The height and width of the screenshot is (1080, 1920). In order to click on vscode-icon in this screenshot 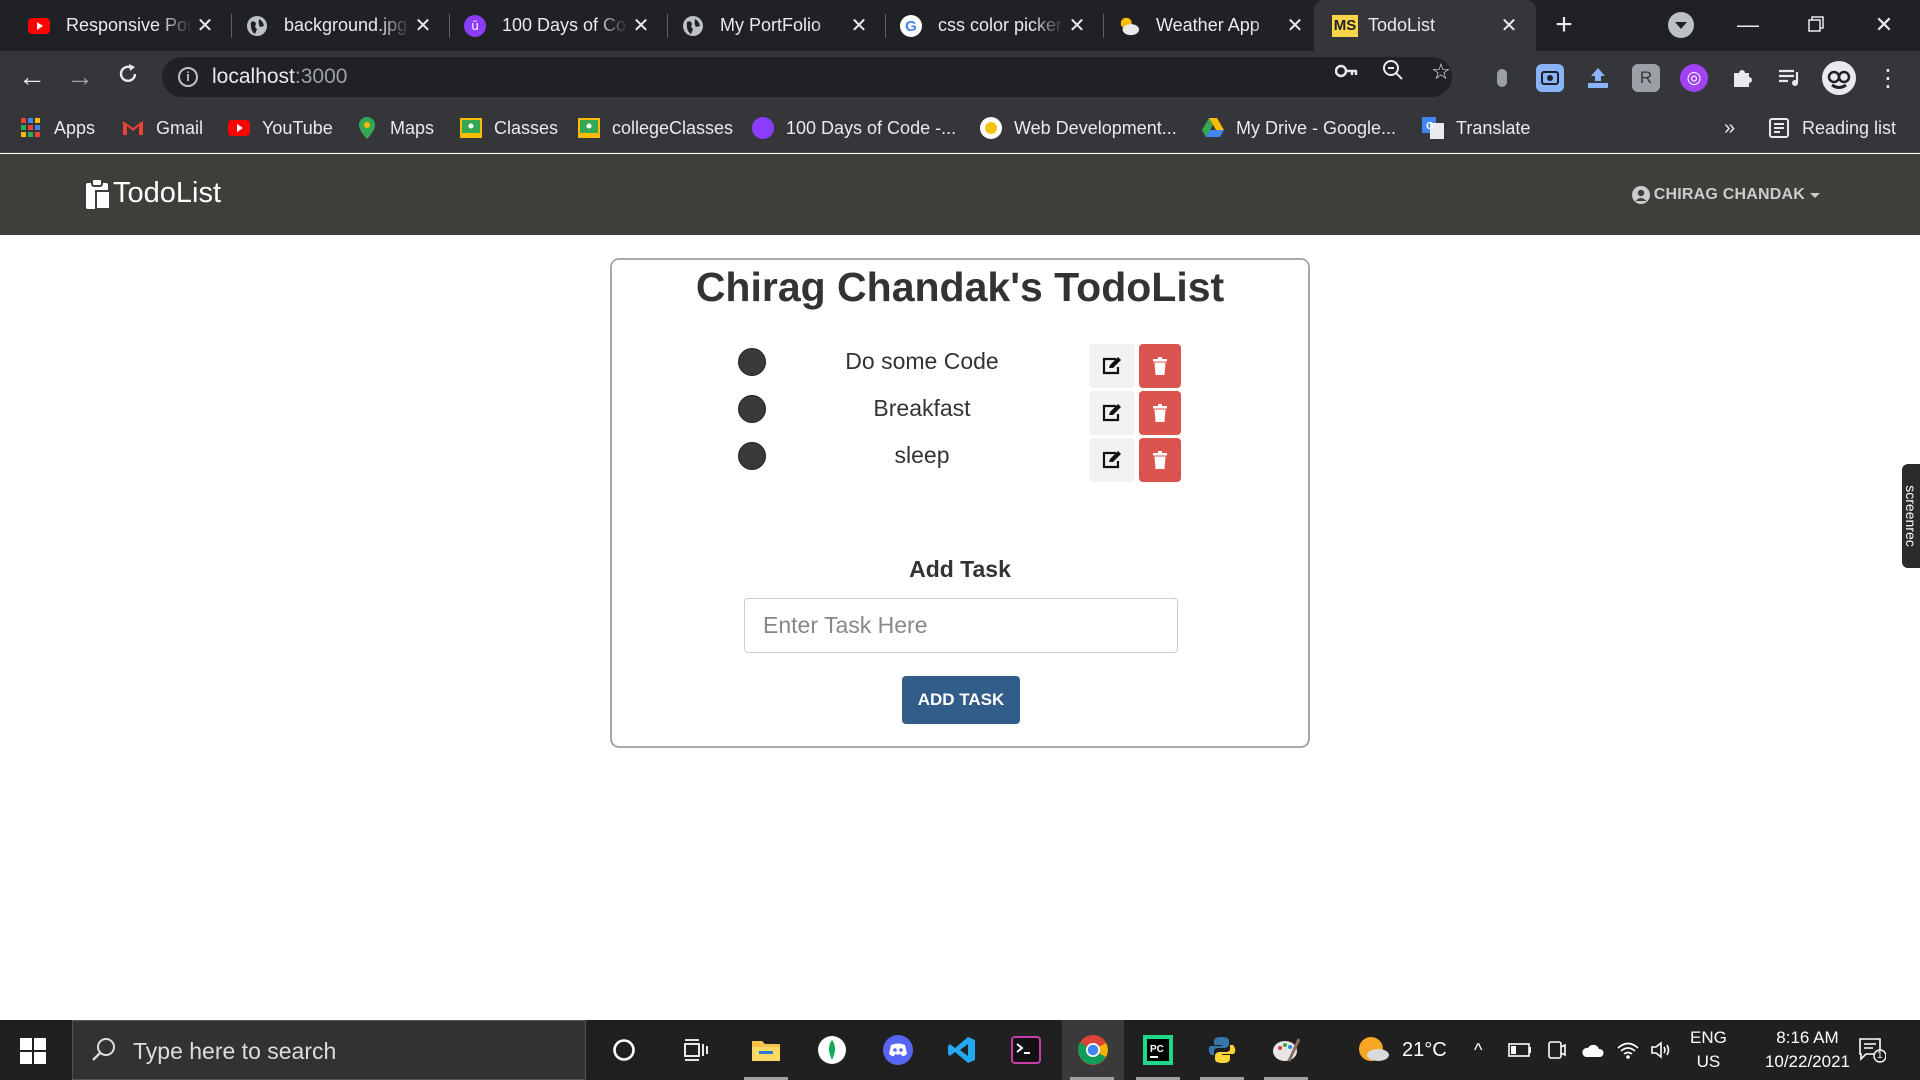, I will do `click(962, 1050)`.